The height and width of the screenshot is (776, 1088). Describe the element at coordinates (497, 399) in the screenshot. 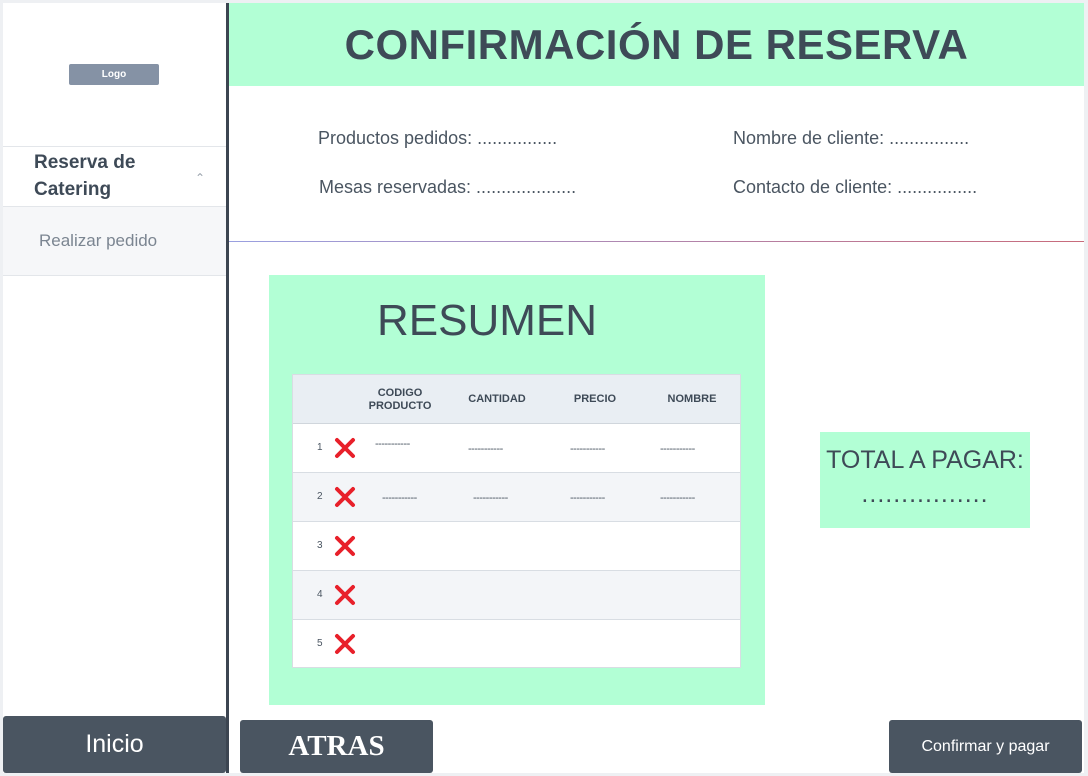

I see `column-header-cantidad: CANTIDAD` at that location.